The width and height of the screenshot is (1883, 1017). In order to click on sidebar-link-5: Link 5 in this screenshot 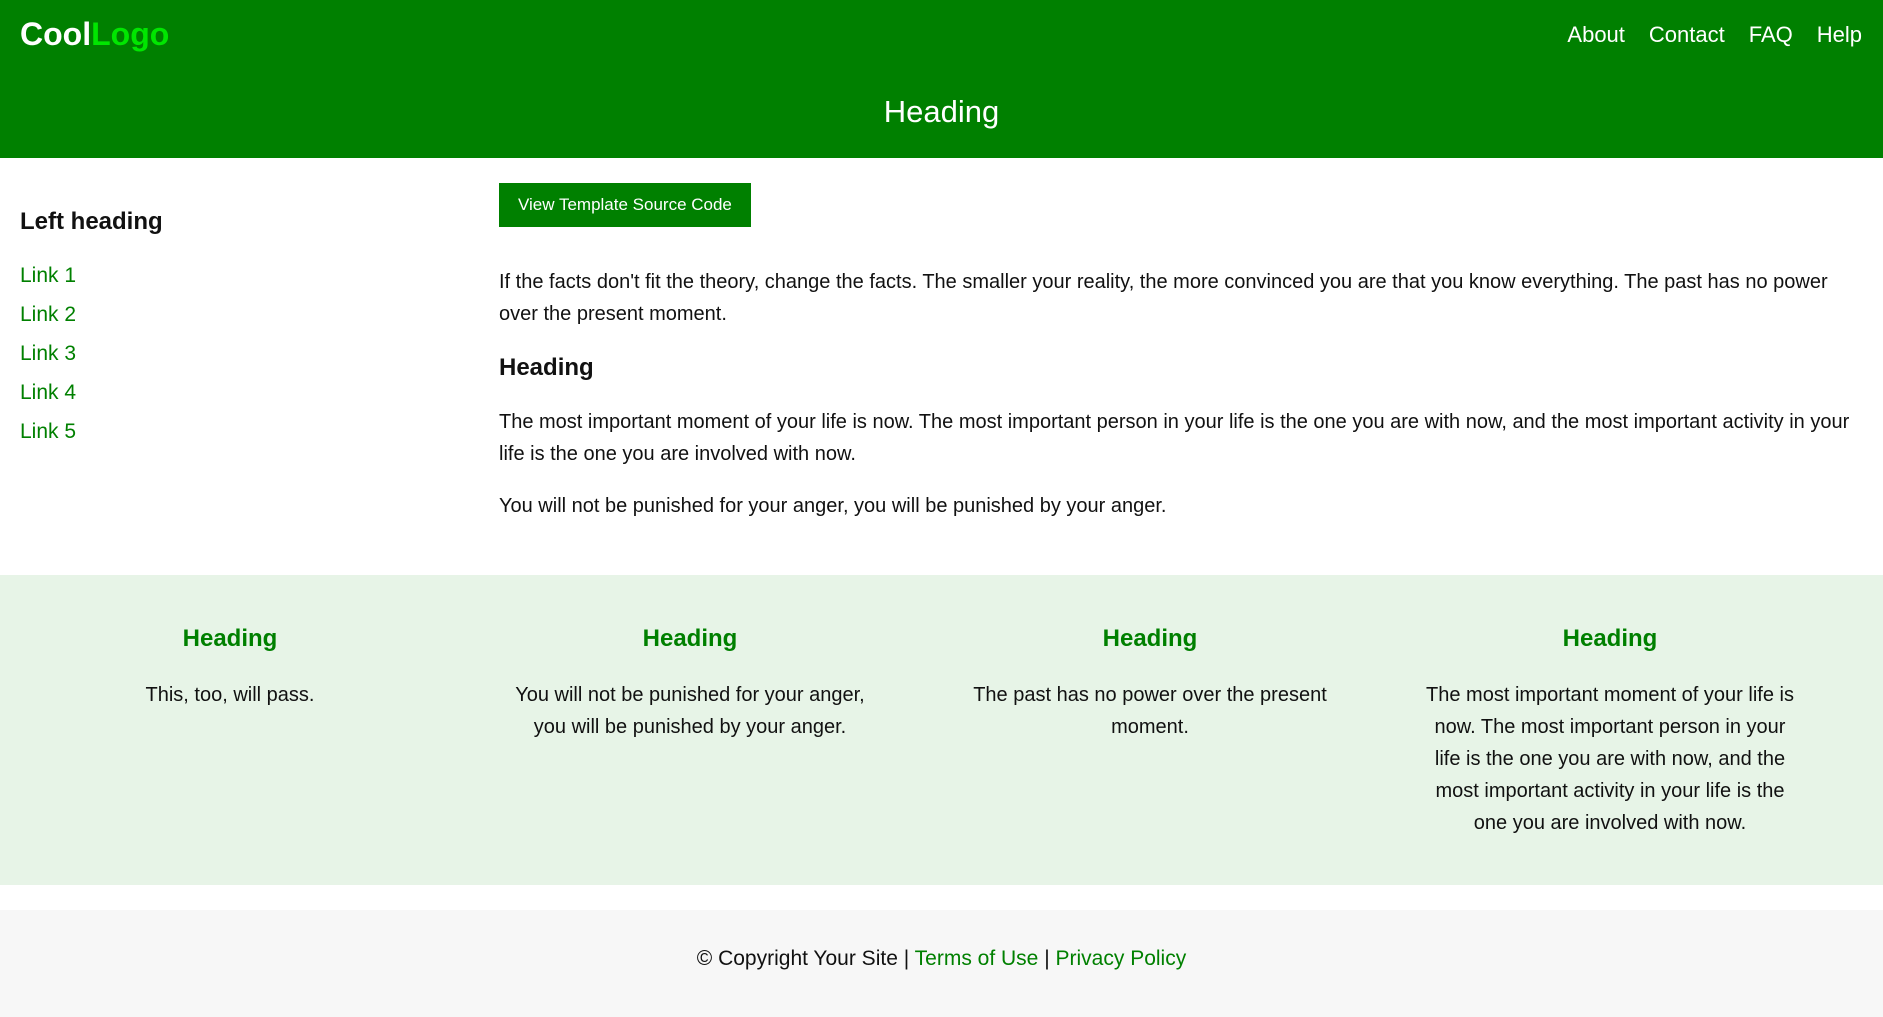, I will do `click(48, 431)`.